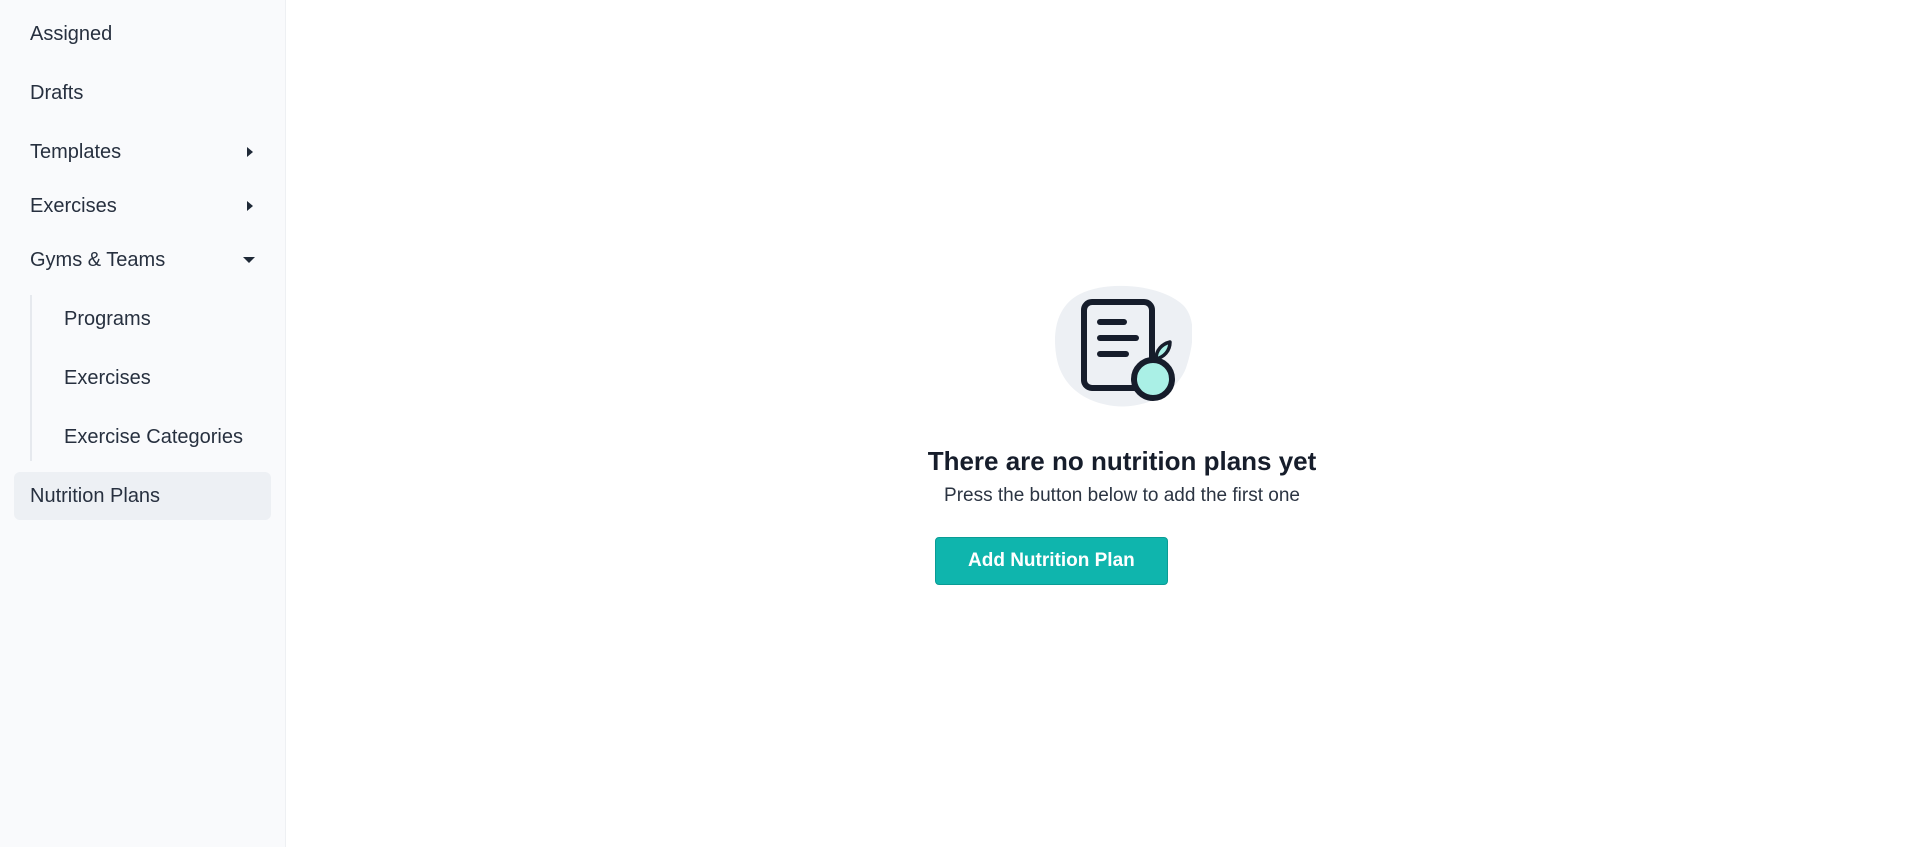 This screenshot has height=847, width=1920. What do you see at coordinates (76, 151) in the screenshot?
I see `sidebar-item-label: Templates` at bounding box center [76, 151].